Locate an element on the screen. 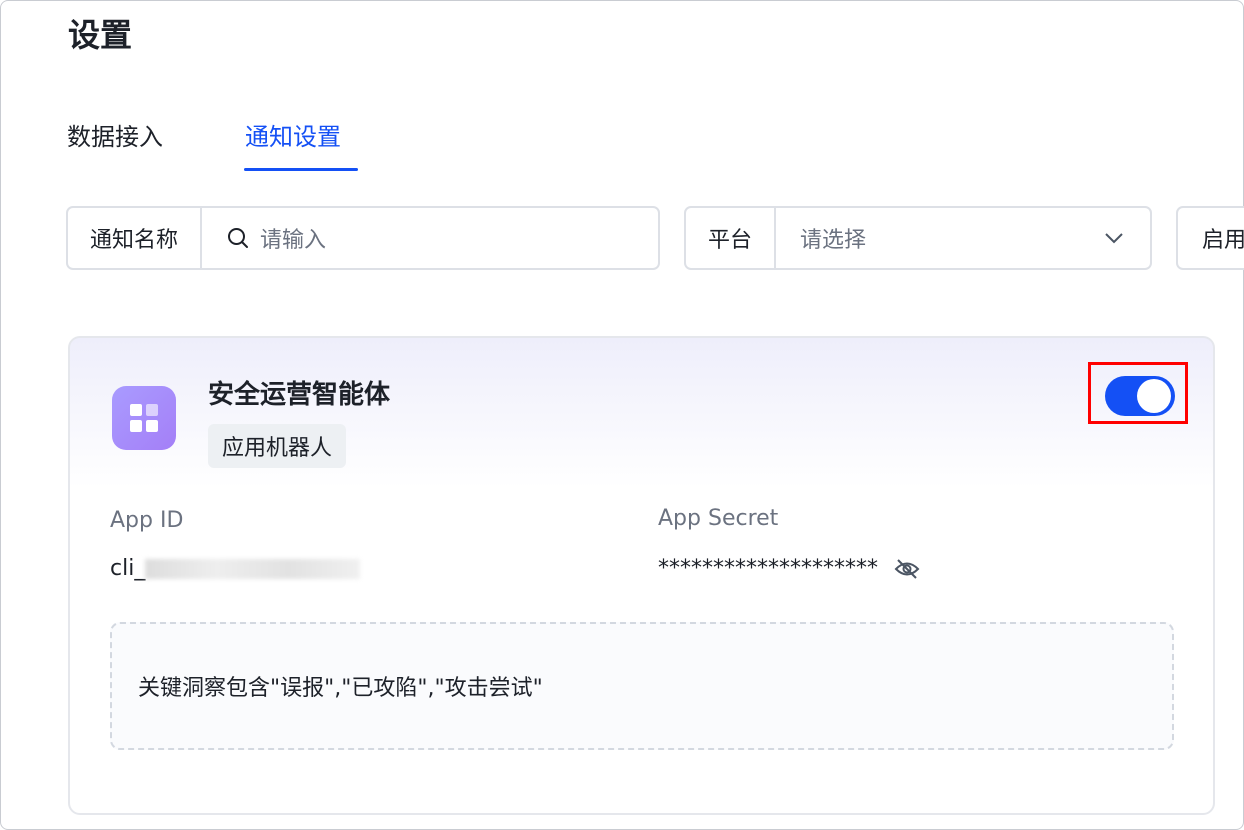 The image size is (1244, 830). app-secret-label: App Secret is located at coordinates (718, 518).